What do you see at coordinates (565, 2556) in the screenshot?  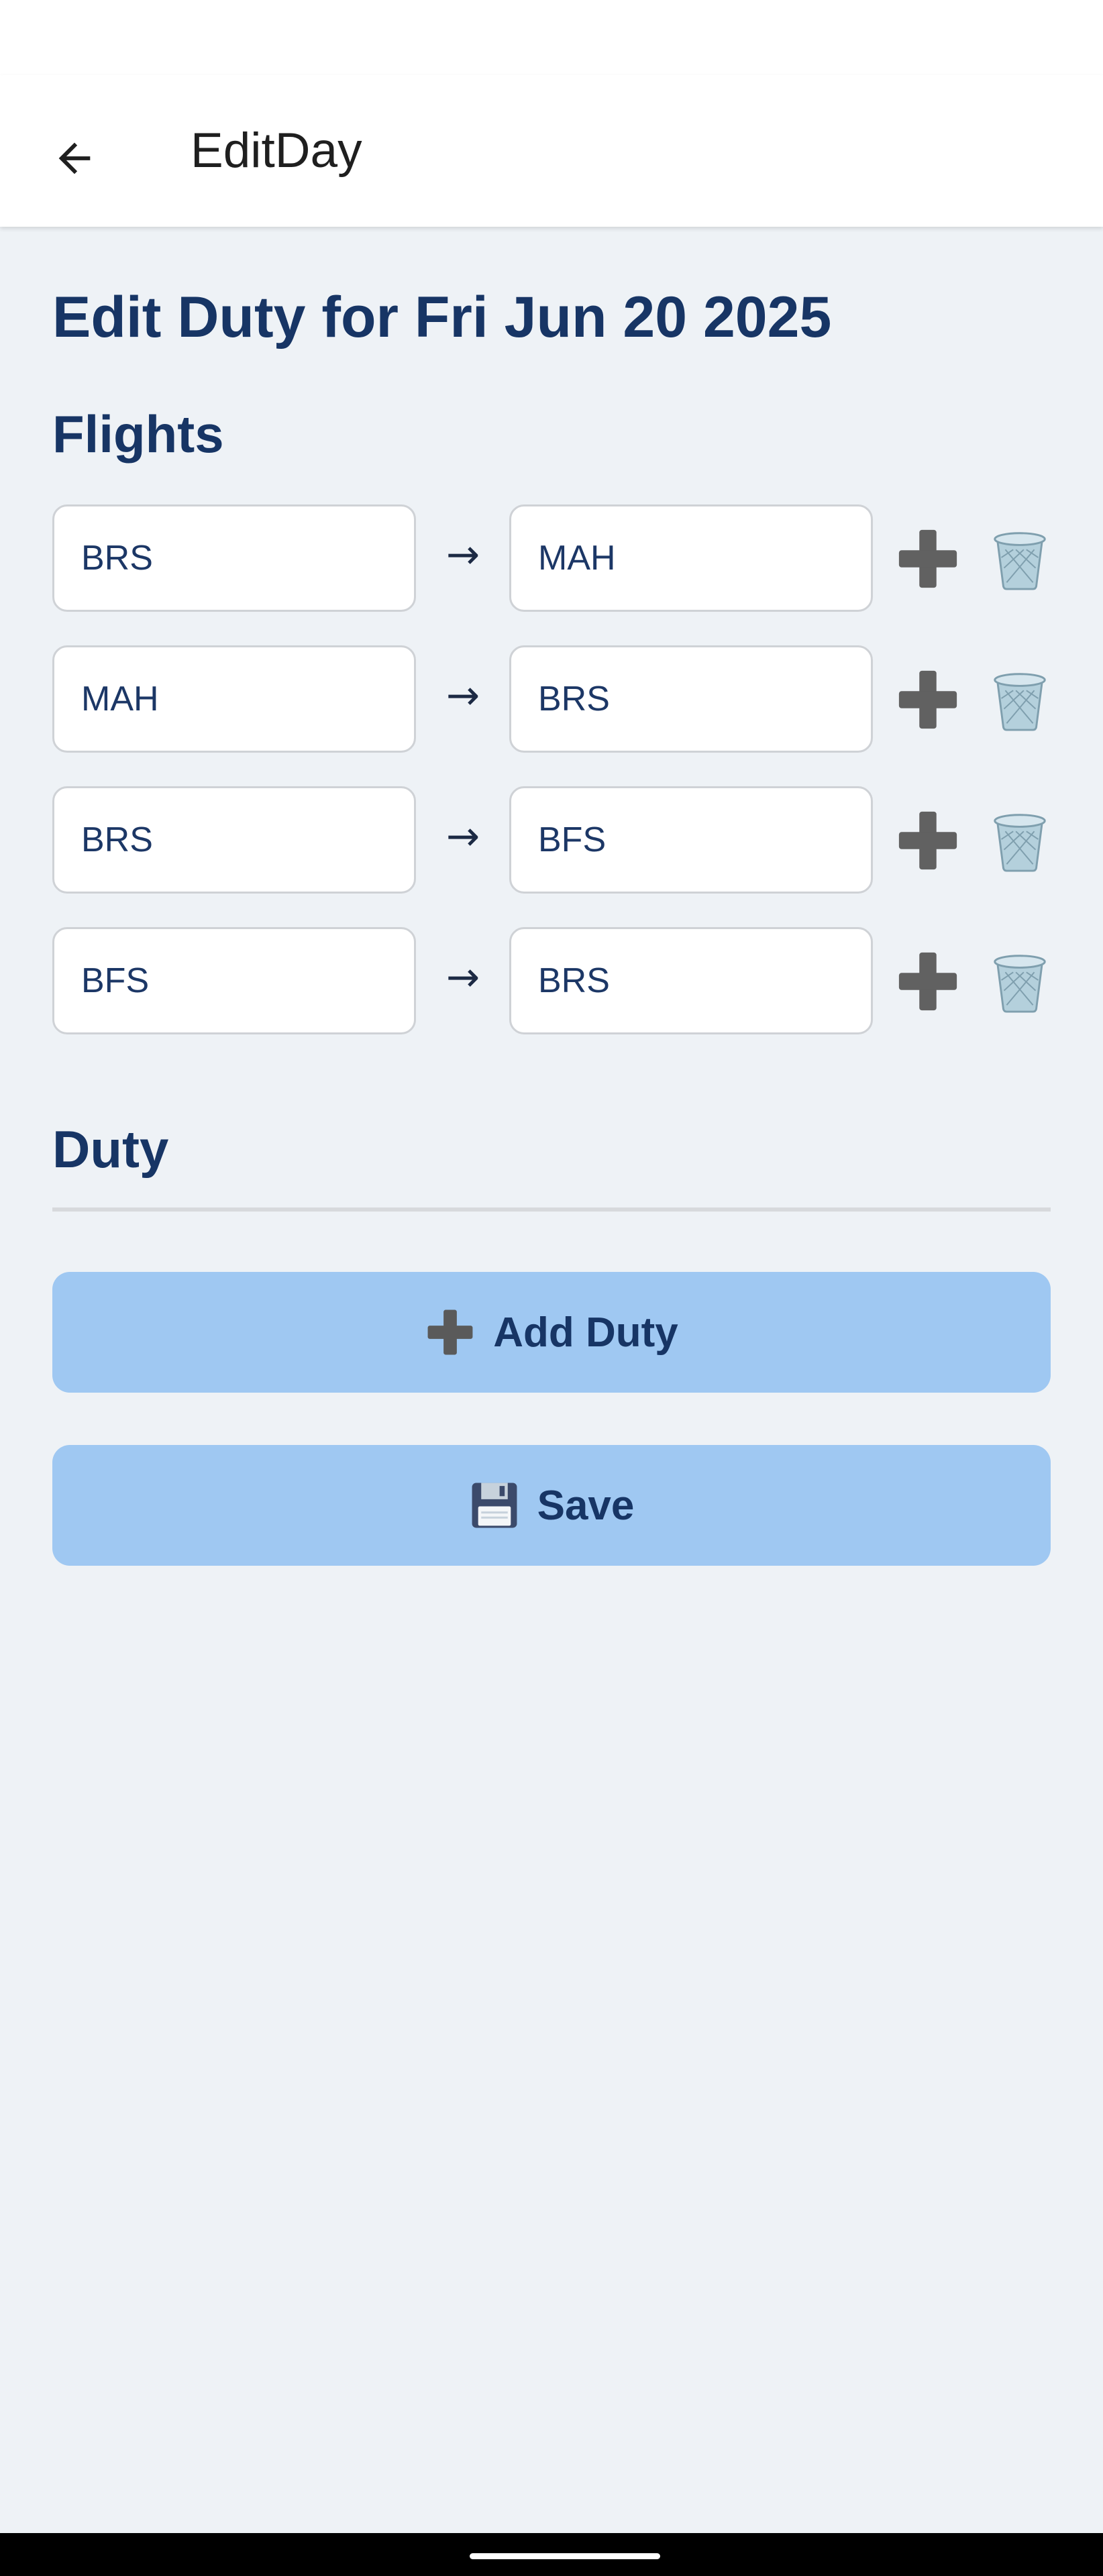 I see `home-gesture-handle` at bounding box center [565, 2556].